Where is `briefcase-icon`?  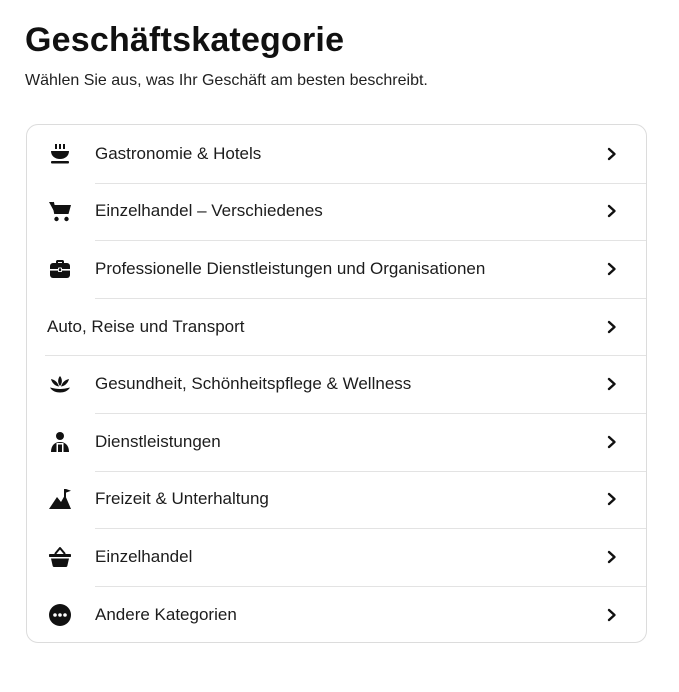 briefcase-icon is located at coordinates (60, 269).